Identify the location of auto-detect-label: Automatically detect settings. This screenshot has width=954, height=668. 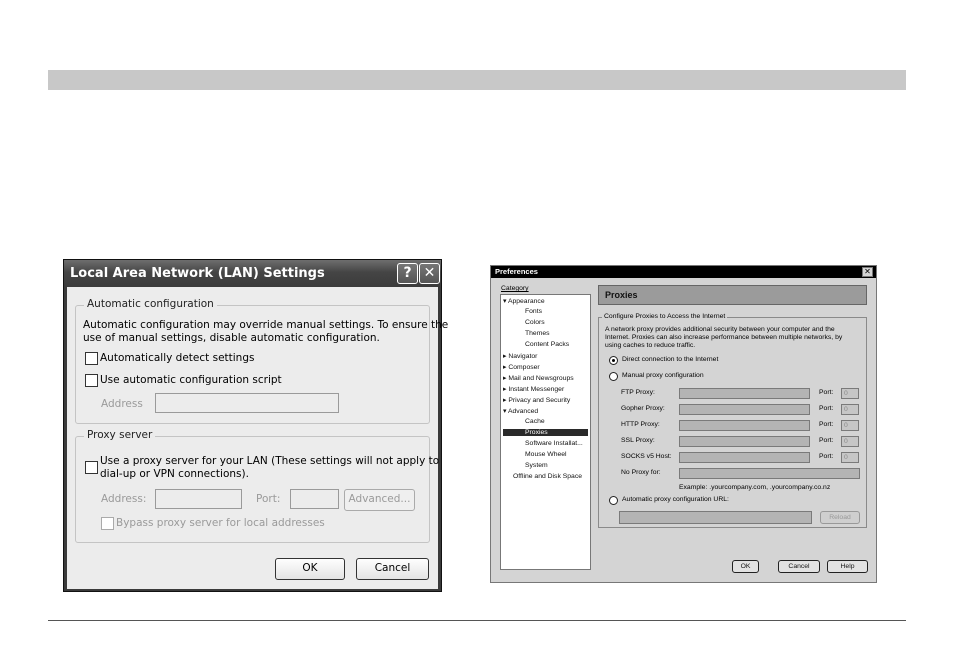
(177, 358).